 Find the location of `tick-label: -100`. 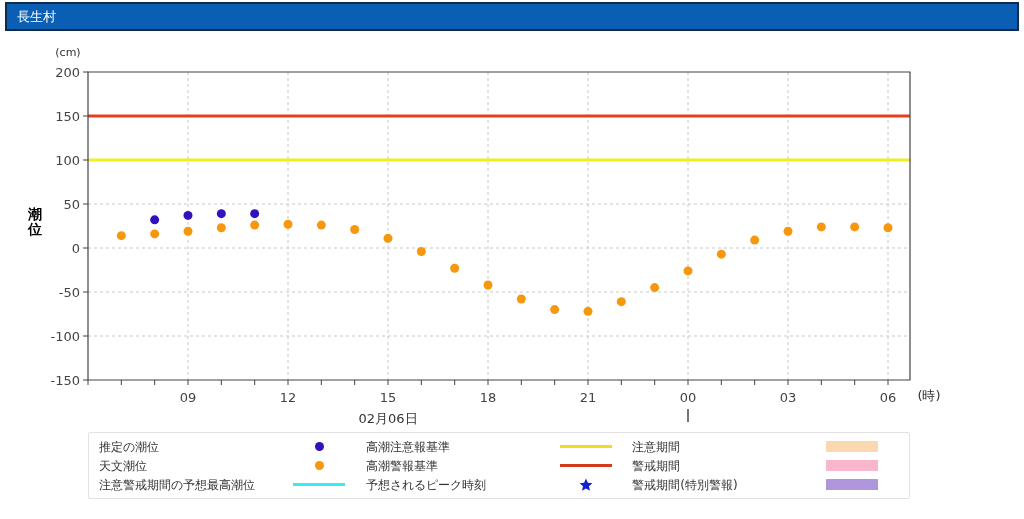

tick-label: -100 is located at coordinates (65, 336).